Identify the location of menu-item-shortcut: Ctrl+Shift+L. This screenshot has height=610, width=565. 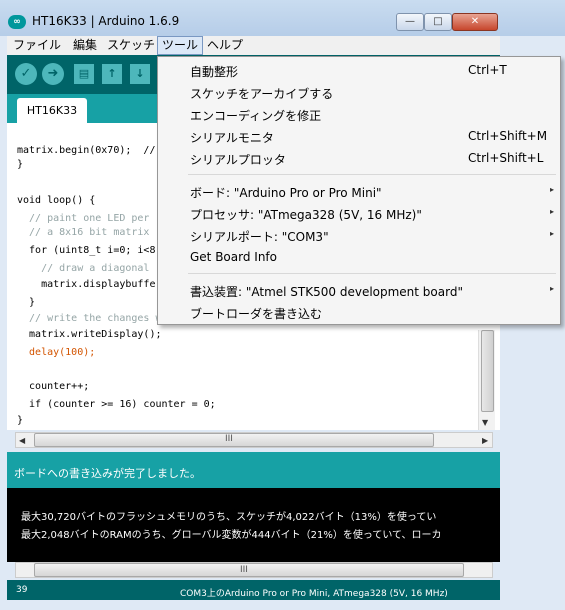
(506, 158).